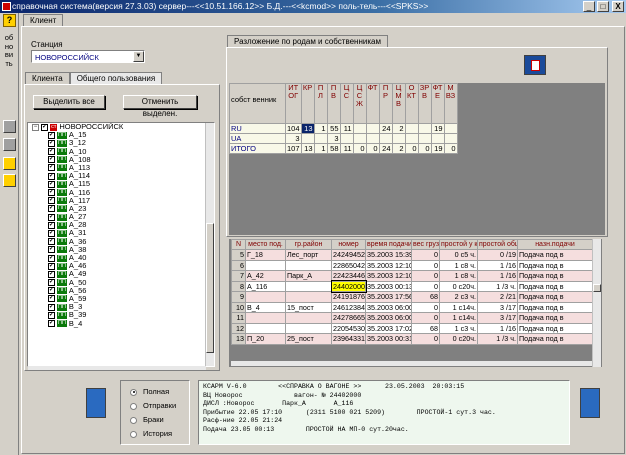 The image size is (626, 455). What do you see at coordinates (9, 50) in the screenshot?
I see `refresh-button: обновить` at bounding box center [9, 50].